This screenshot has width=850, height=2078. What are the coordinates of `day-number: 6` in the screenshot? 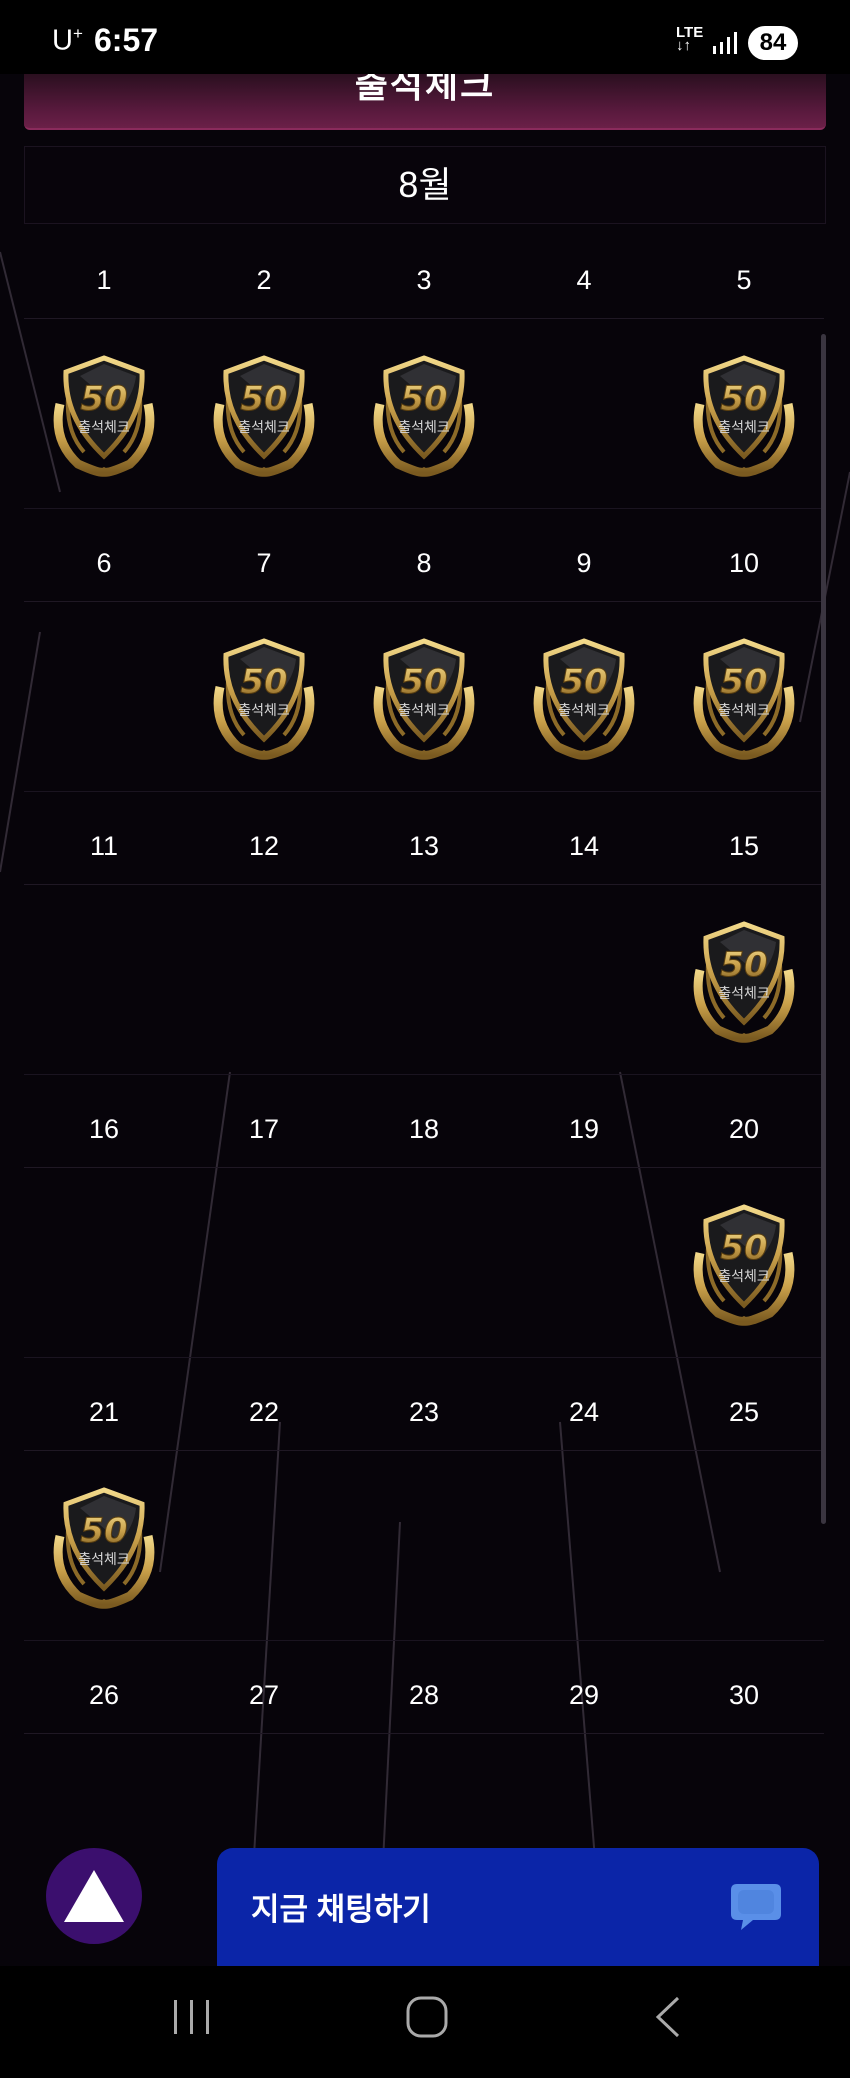 It's located at (104, 563).